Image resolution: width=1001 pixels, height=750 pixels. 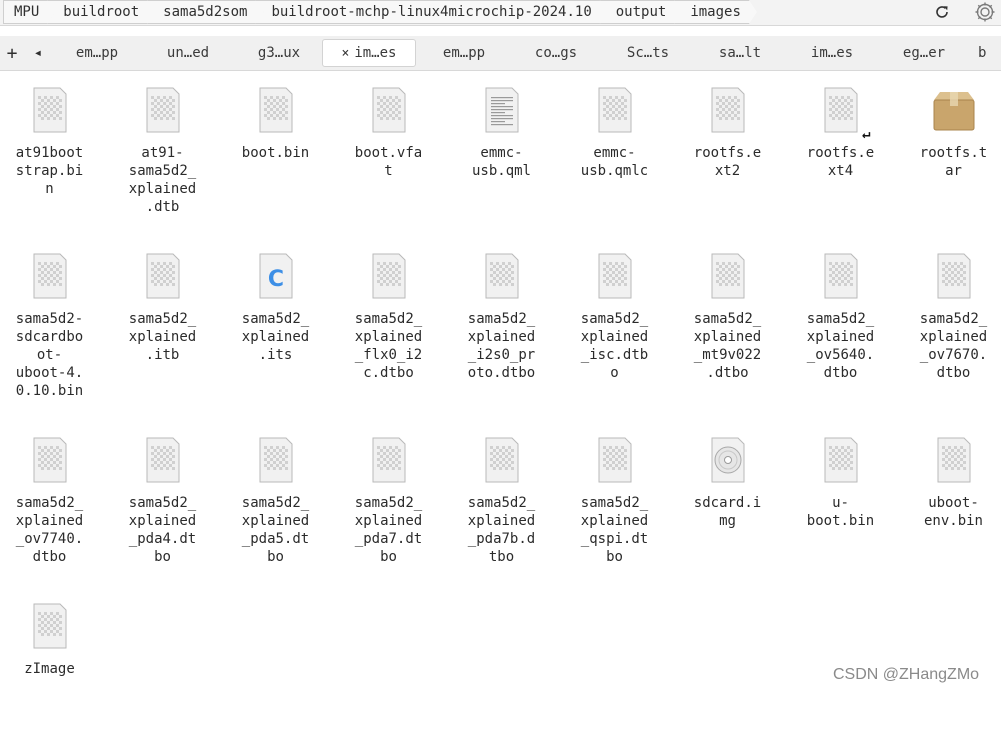 I want to click on file-item: u- boot.bin, so click(x=840, y=504).